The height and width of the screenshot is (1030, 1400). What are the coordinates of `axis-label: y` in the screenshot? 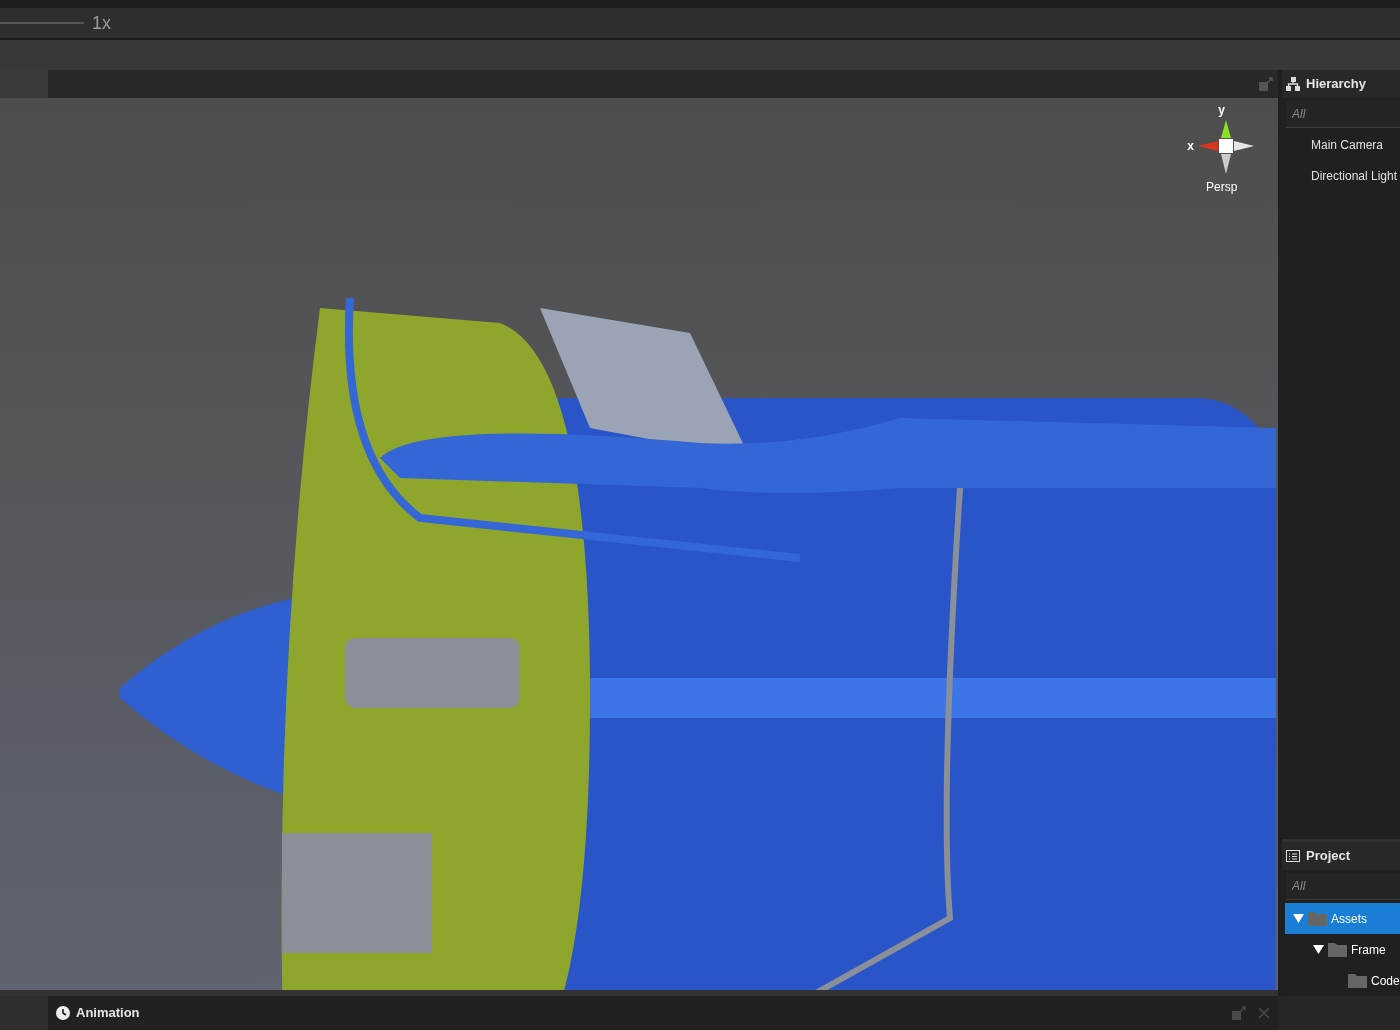 It's located at (1221, 109).